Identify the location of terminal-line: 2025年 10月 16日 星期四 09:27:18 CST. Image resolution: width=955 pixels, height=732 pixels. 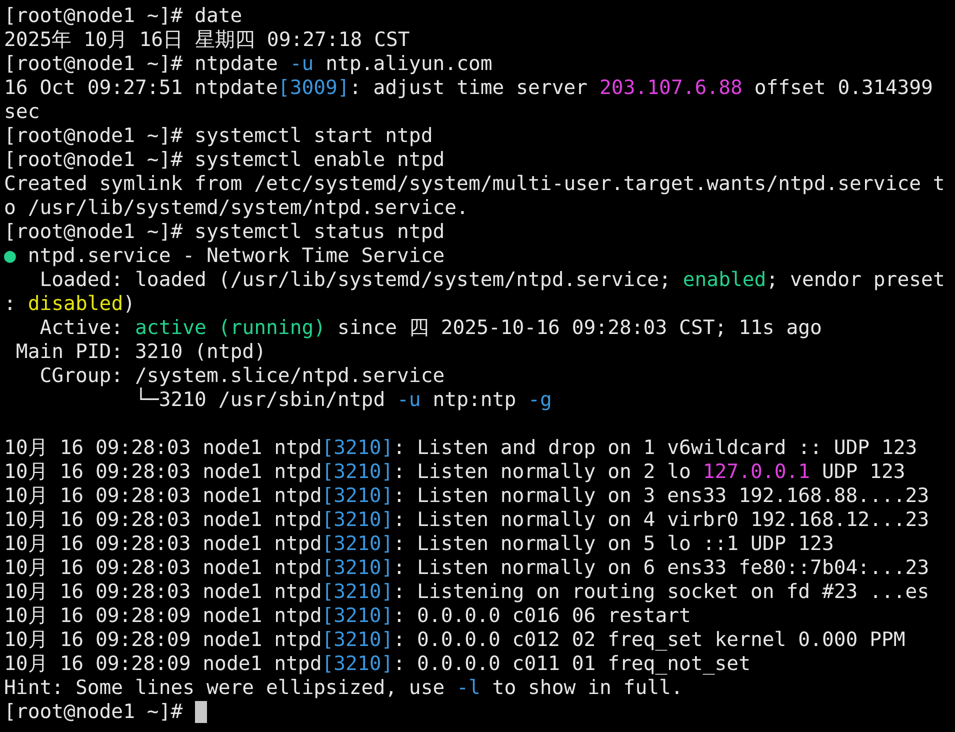
(207, 40).